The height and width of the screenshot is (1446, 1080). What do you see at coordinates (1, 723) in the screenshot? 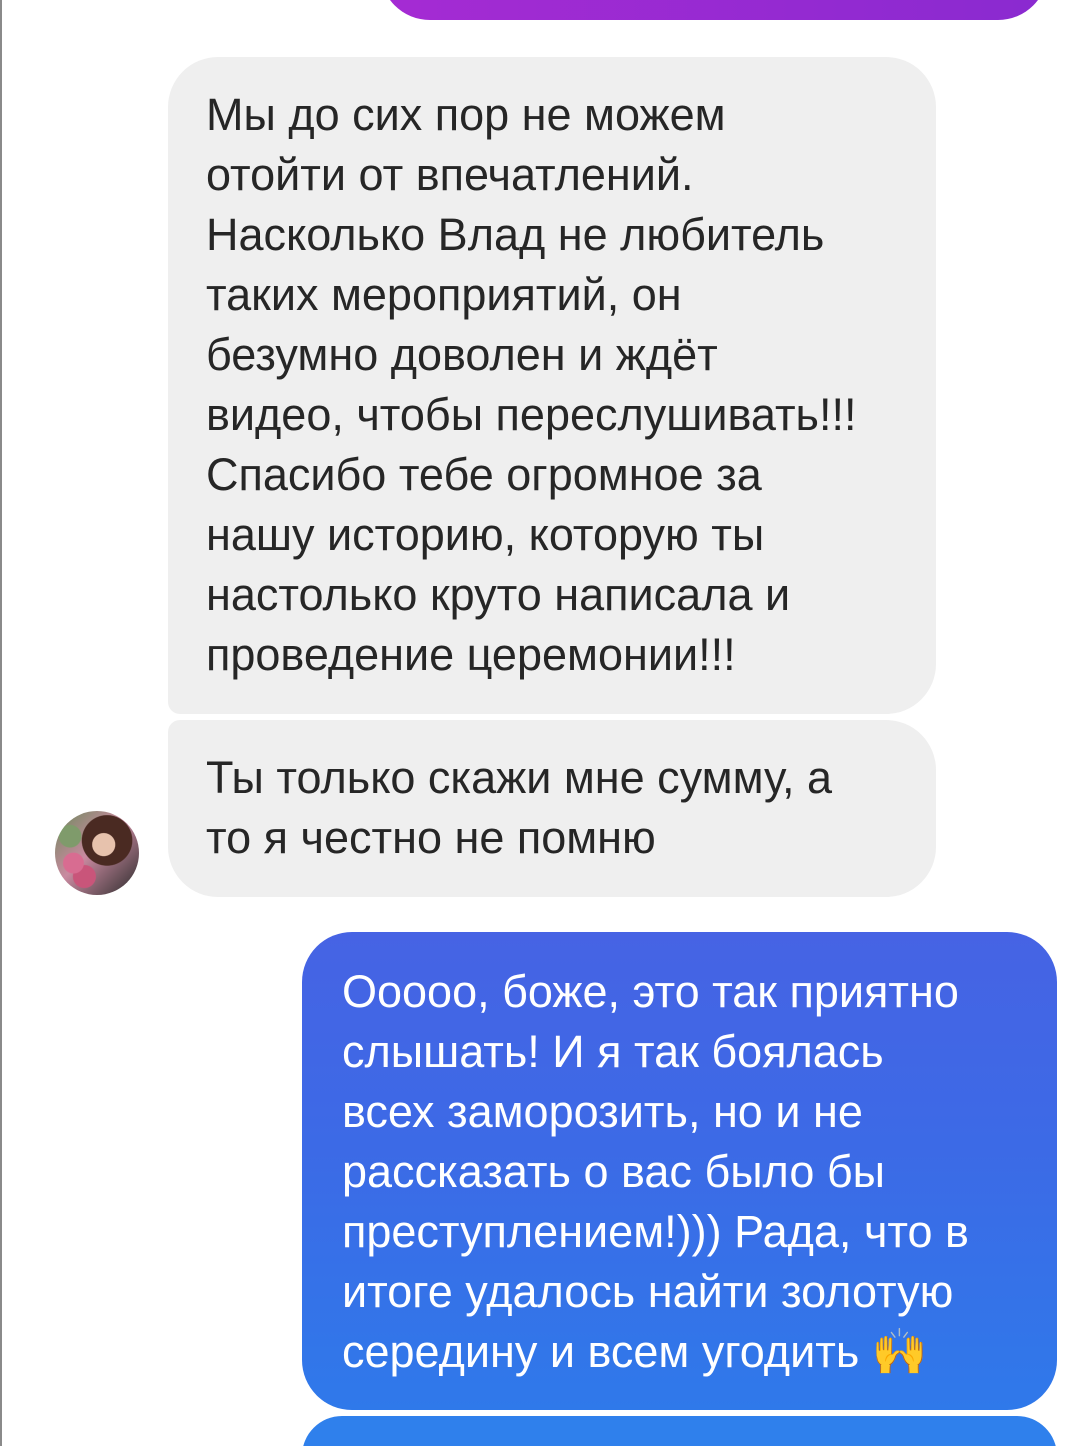
I see `screen-edge` at bounding box center [1, 723].